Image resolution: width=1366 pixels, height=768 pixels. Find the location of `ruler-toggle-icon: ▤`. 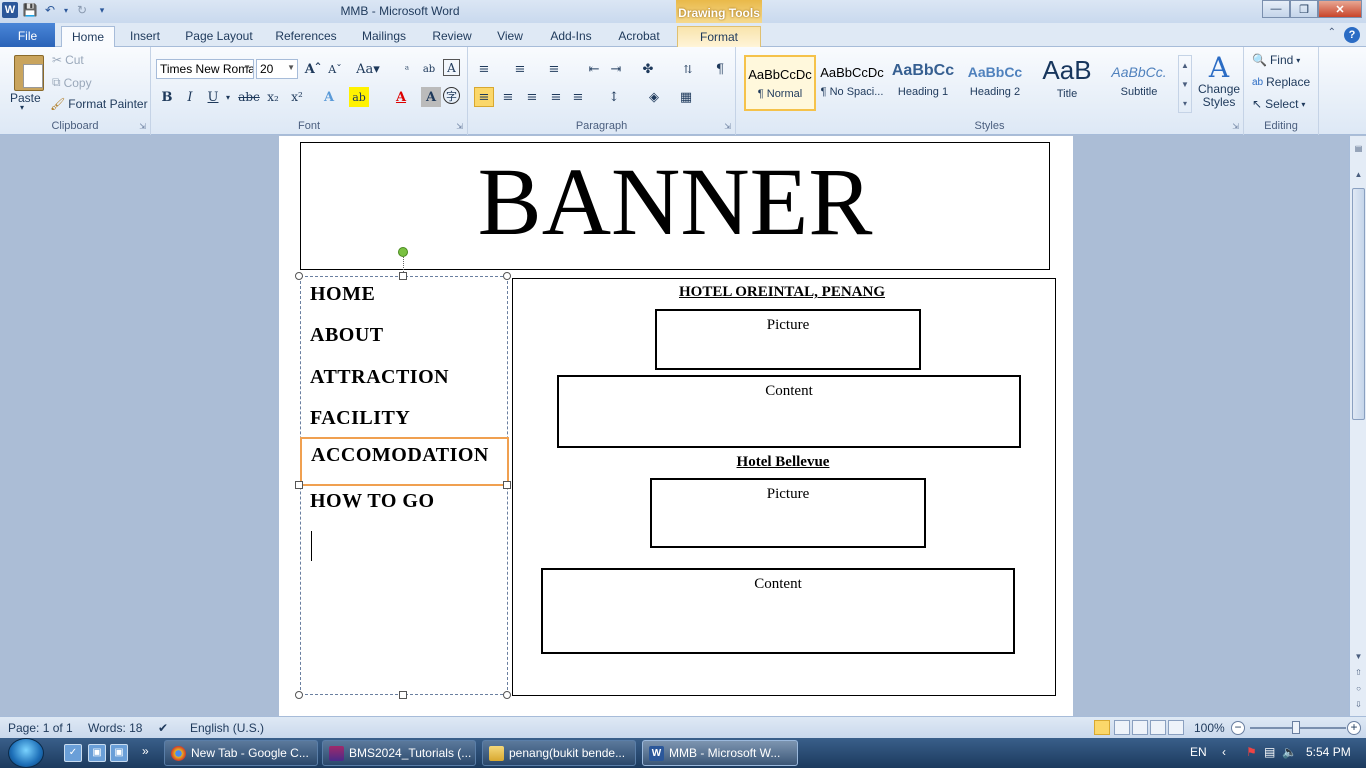

ruler-toggle-icon: ▤ is located at coordinates (1358, 149).